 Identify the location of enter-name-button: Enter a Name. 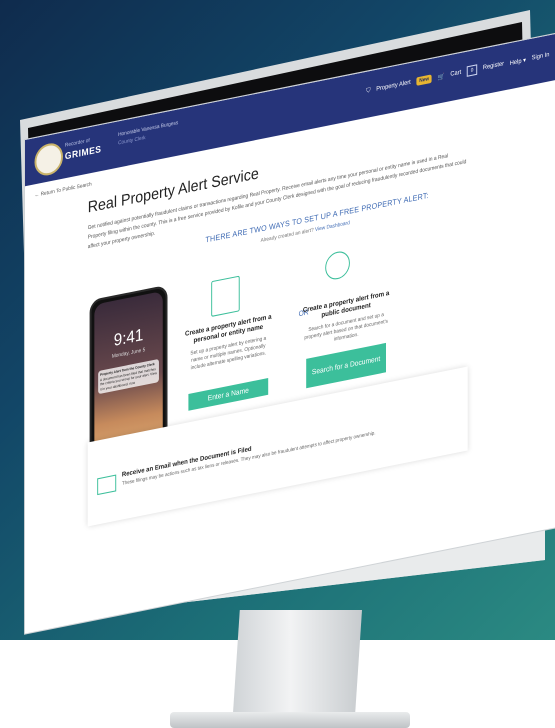
(228, 394).